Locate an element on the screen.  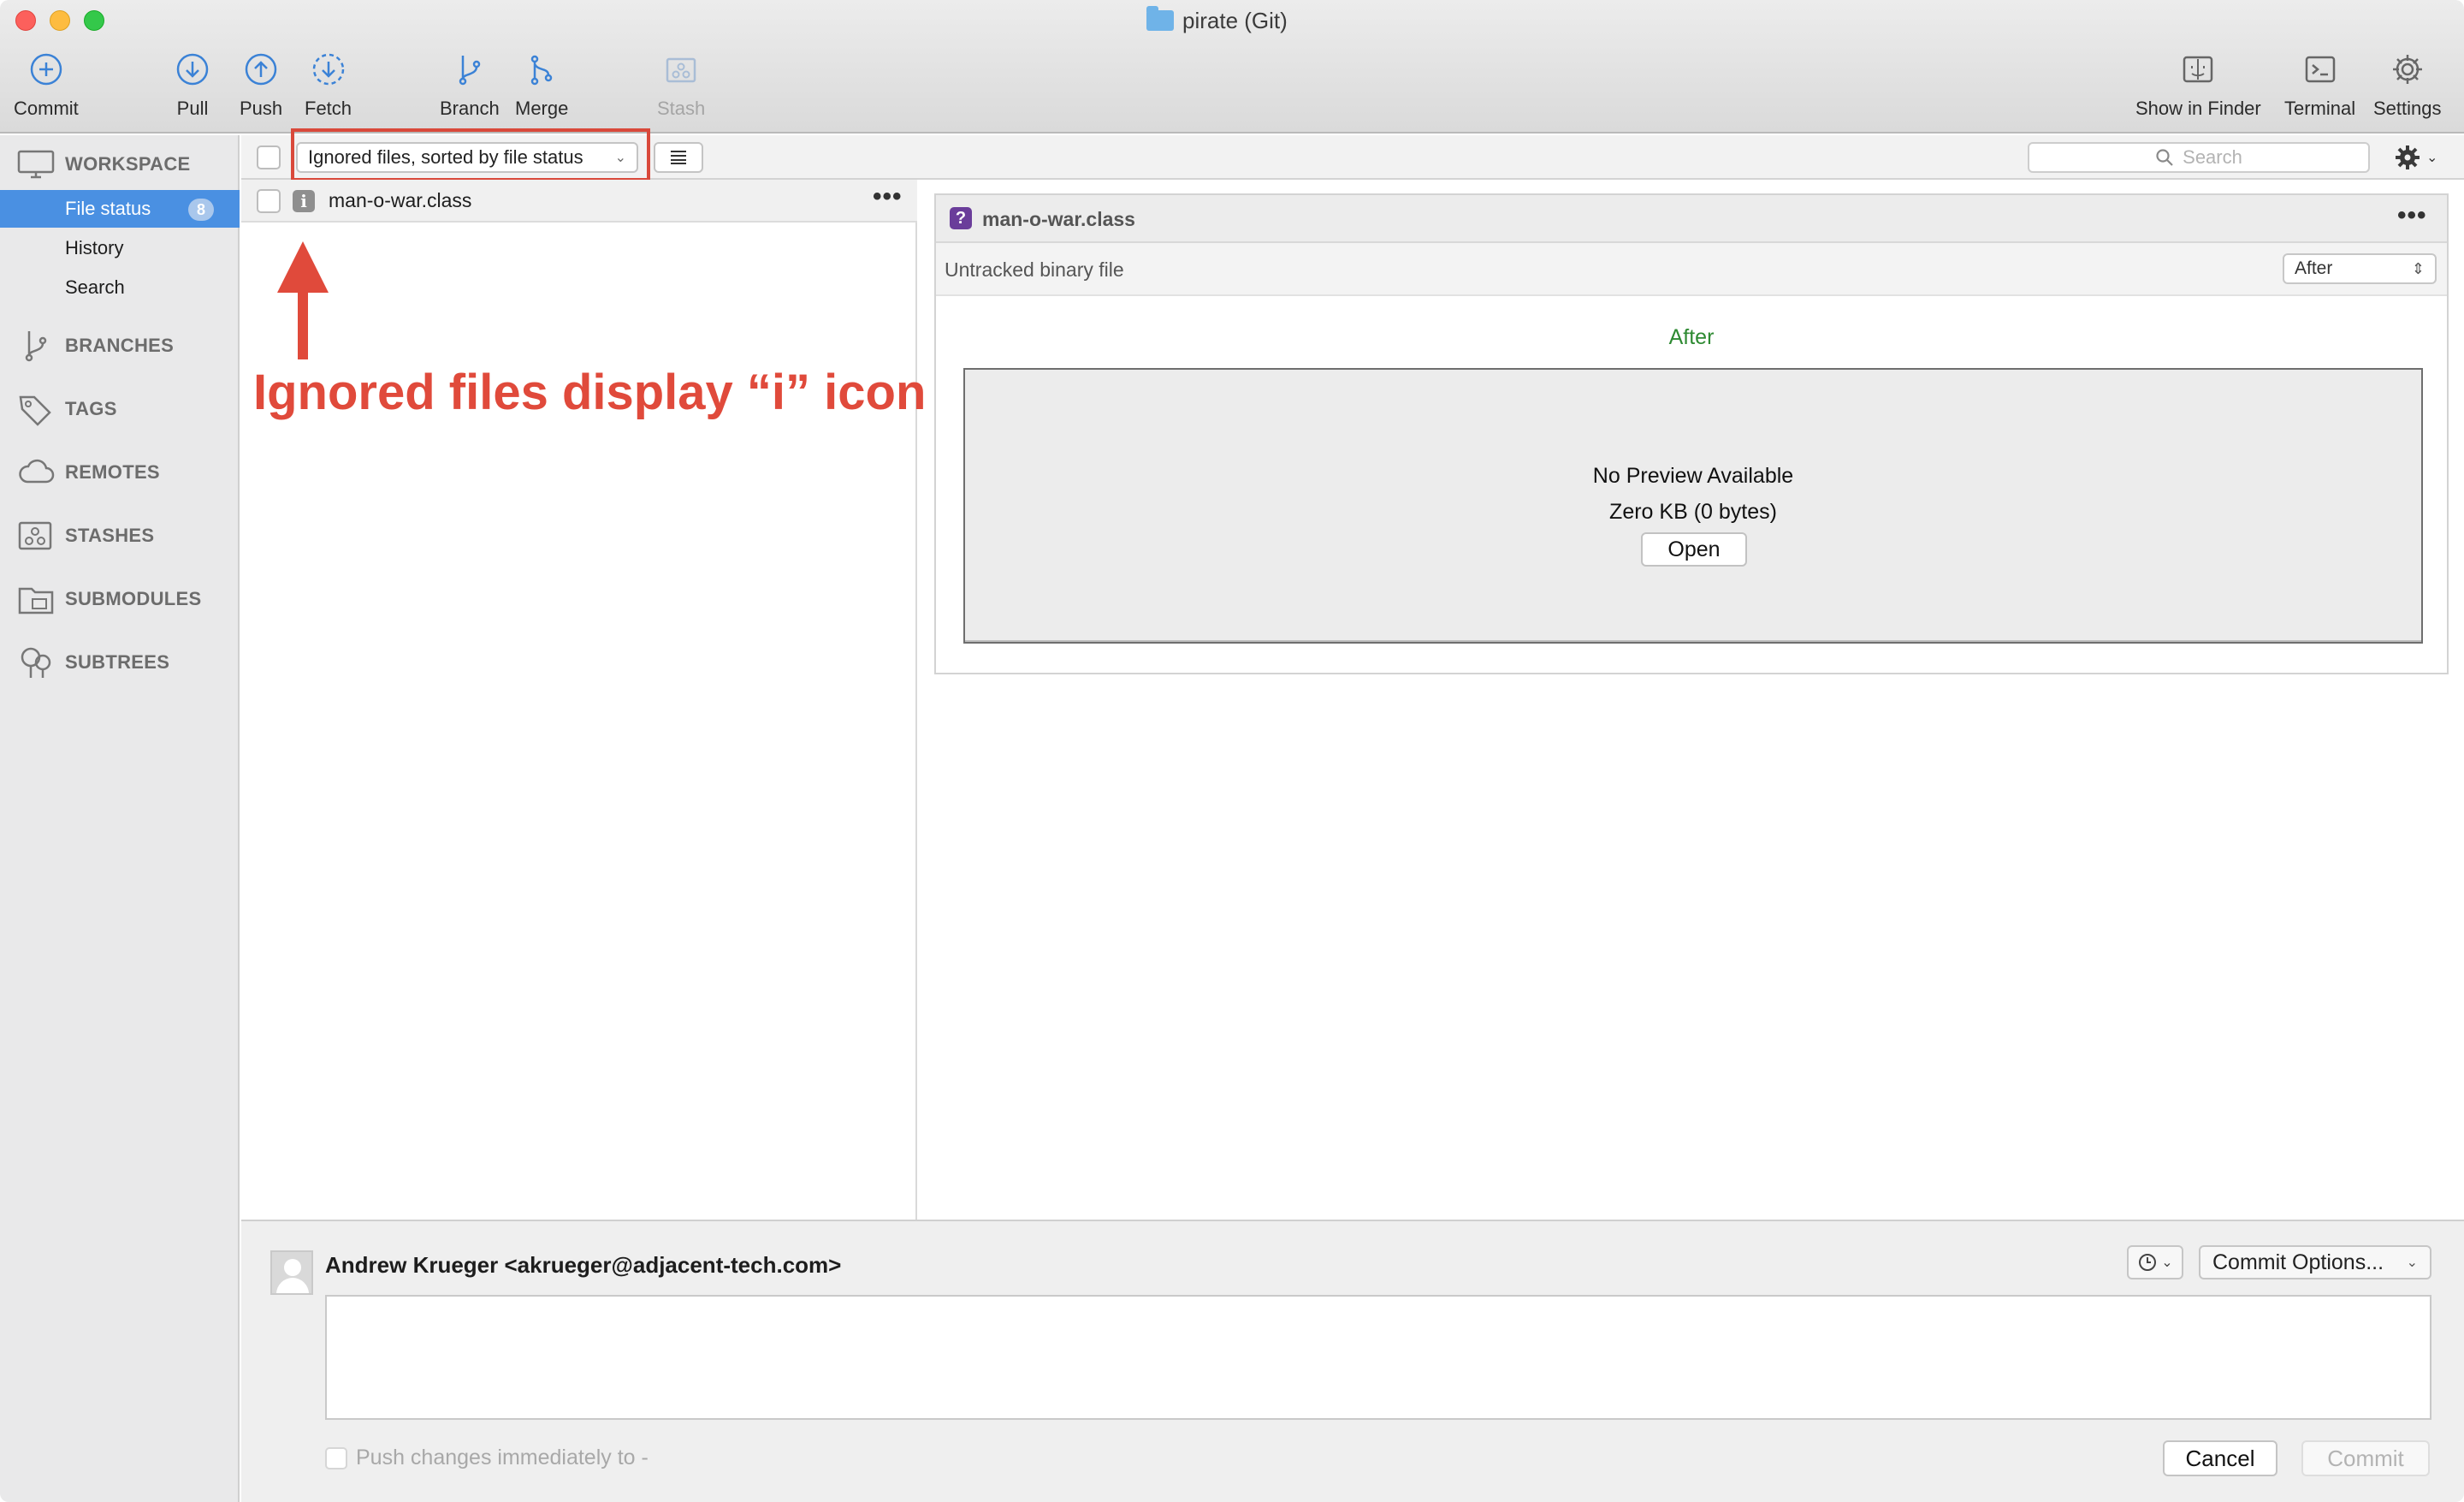
sidebar-section-subtrees: SUBTREES is located at coordinates (93, 662).